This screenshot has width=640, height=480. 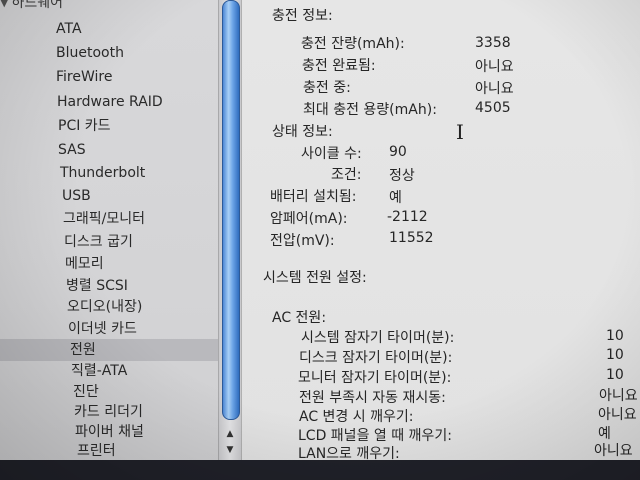 What do you see at coordinates (302, 241) in the screenshot?
I see `voltage-label: 전압(mV):` at bounding box center [302, 241].